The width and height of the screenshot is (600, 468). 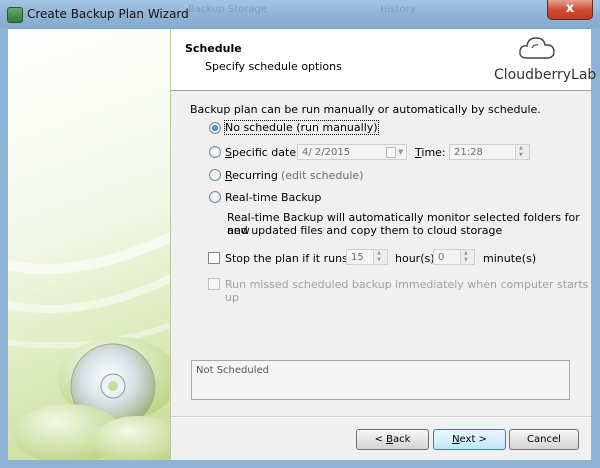 I want to click on time-label: Time:, so click(x=430, y=152).